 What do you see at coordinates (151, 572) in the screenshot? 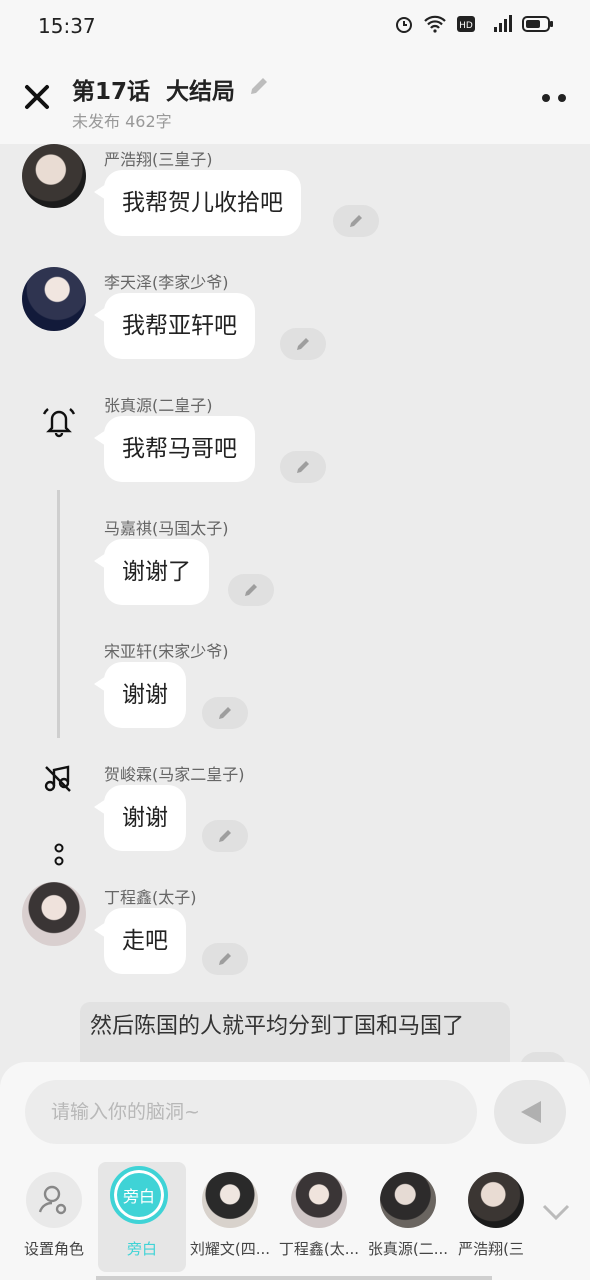
I see `message-bubble: 谢谢了` at bounding box center [151, 572].